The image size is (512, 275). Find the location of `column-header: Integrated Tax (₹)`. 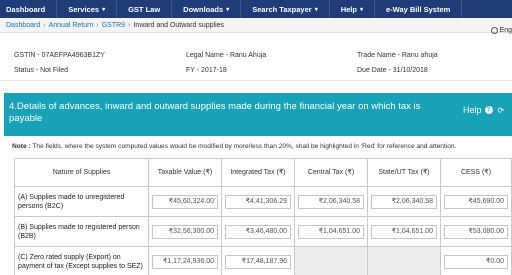

column-header: Integrated Tax (₹) is located at coordinates (258, 172).